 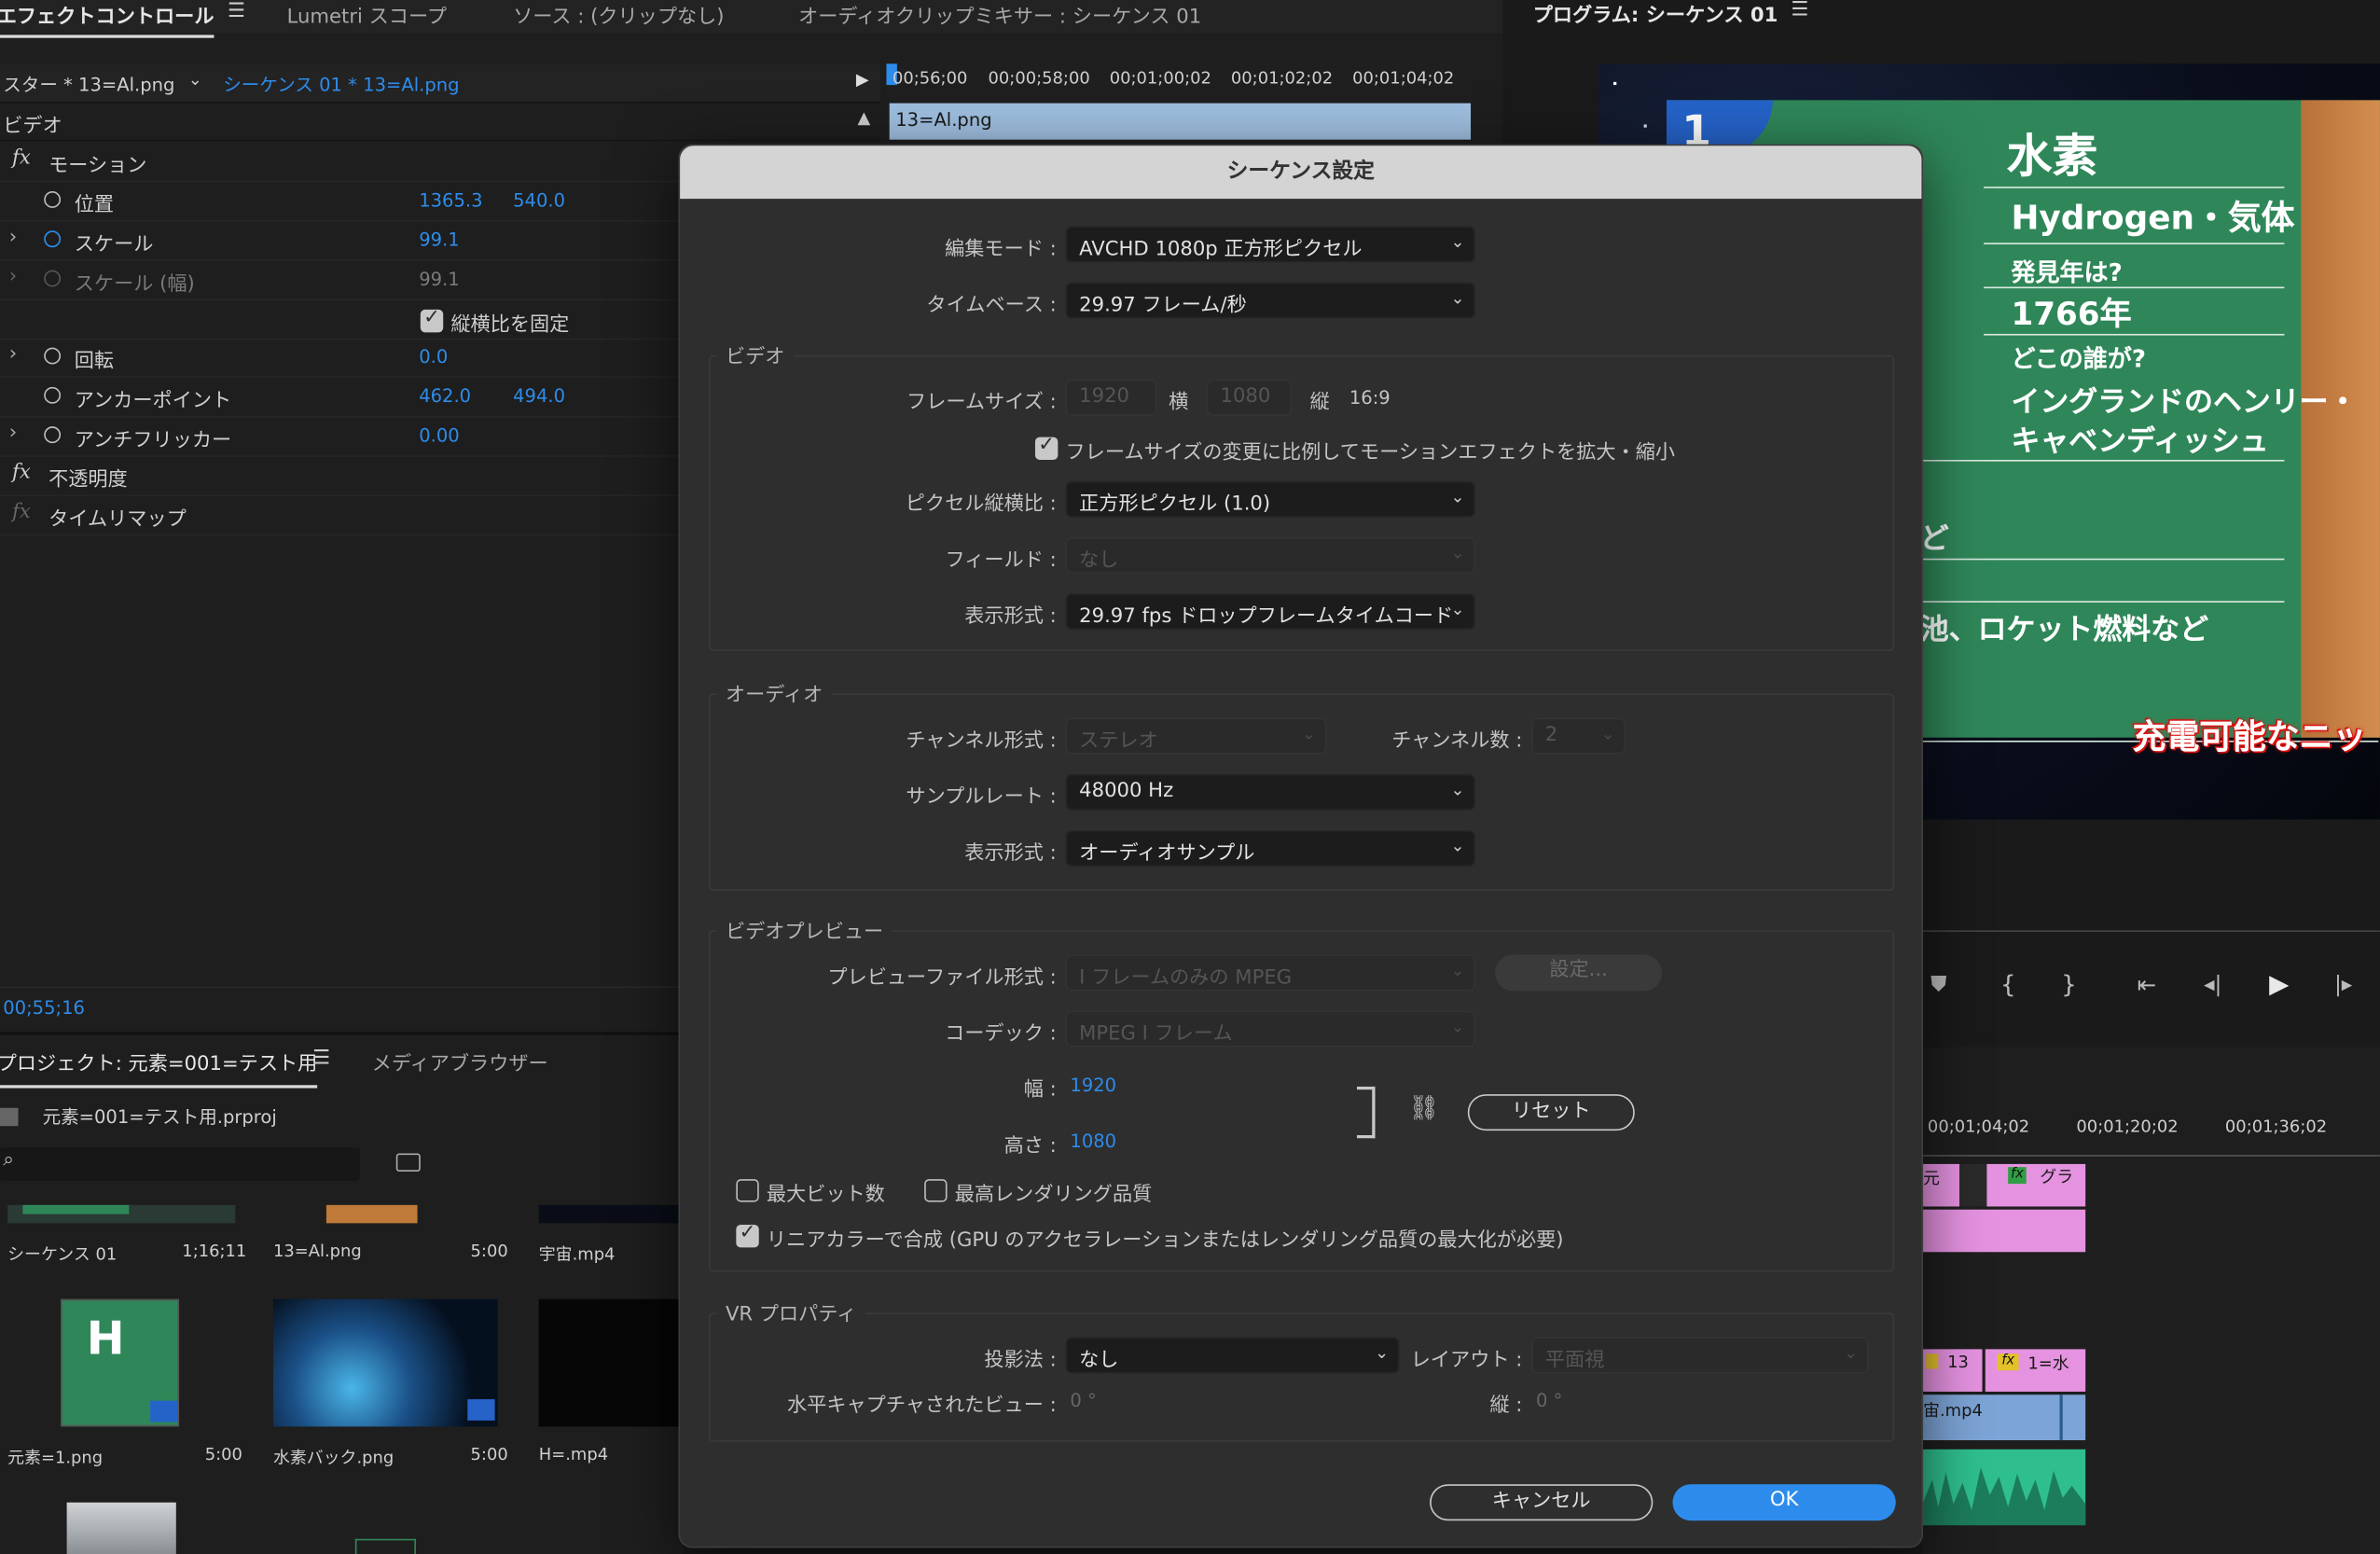 What do you see at coordinates (450, 200) in the screenshot?
I see `position-x-value: 1365.3` at bounding box center [450, 200].